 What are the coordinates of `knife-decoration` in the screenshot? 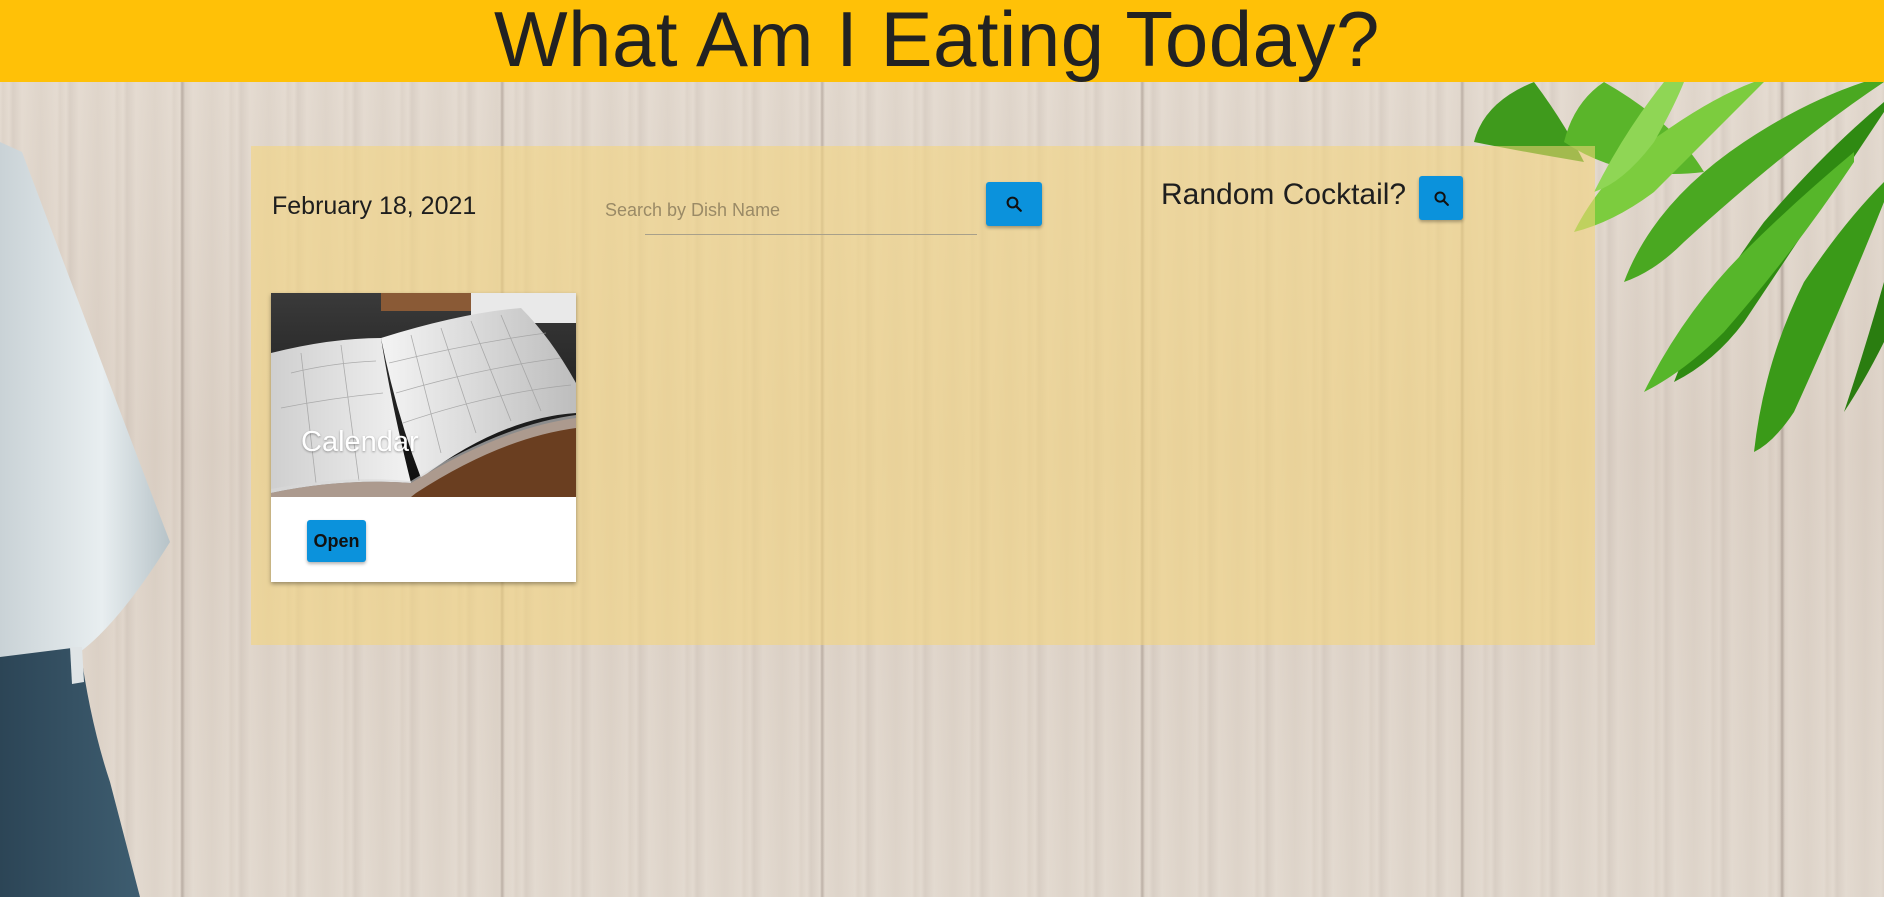 It's located at (85, 519).